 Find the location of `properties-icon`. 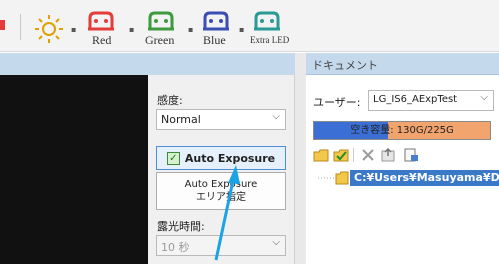

properties-icon is located at coordinates (411, 155).